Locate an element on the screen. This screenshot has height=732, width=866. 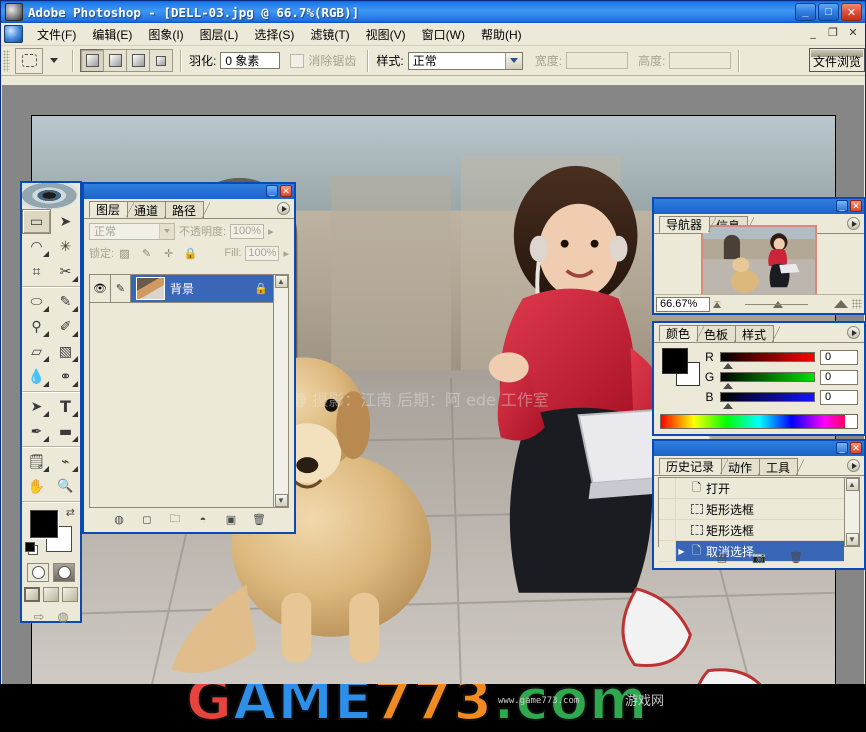
subtract-selection-button is located at coordinates (138, 60).